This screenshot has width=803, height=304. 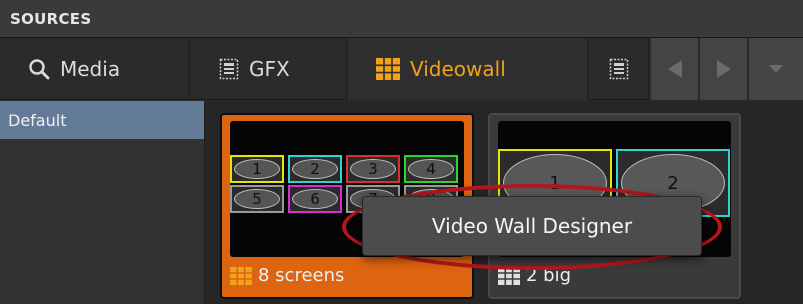 I want to click on triangle-right-icon, so click(x=724, y=69).